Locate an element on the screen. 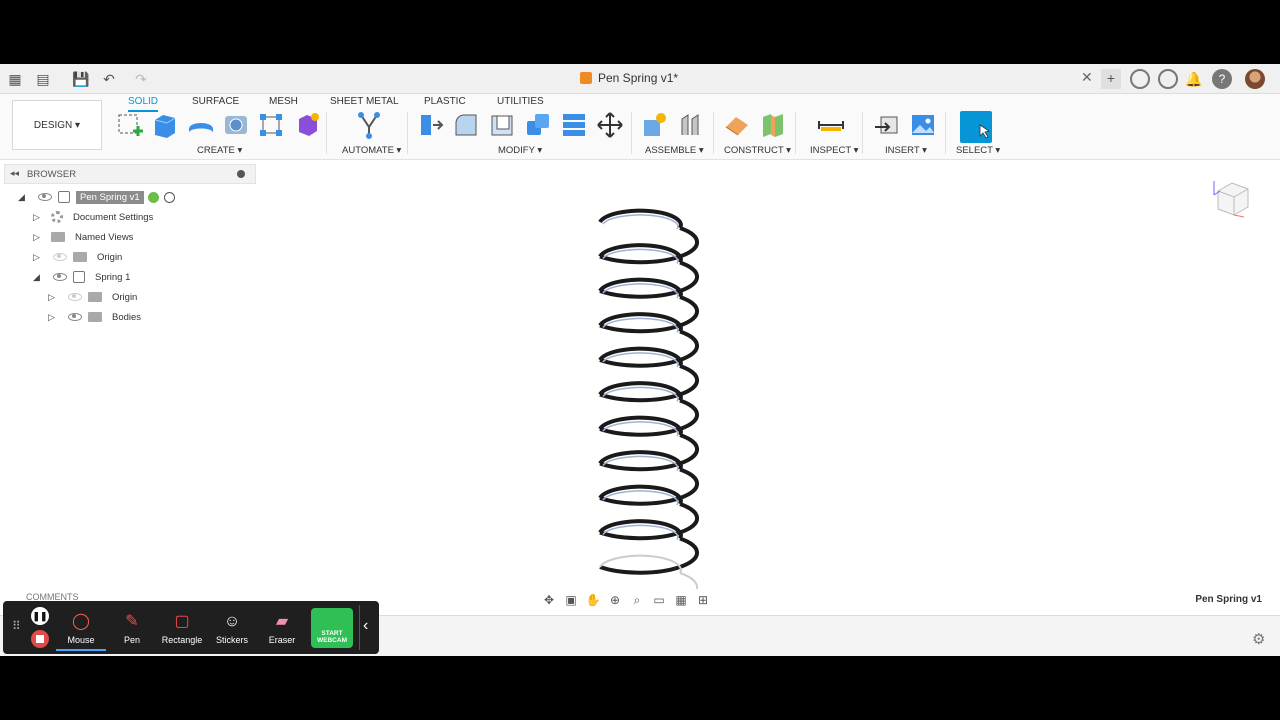 This screenshot has width=1280, height=720. shell-icon is located at coordinates (502, 125).